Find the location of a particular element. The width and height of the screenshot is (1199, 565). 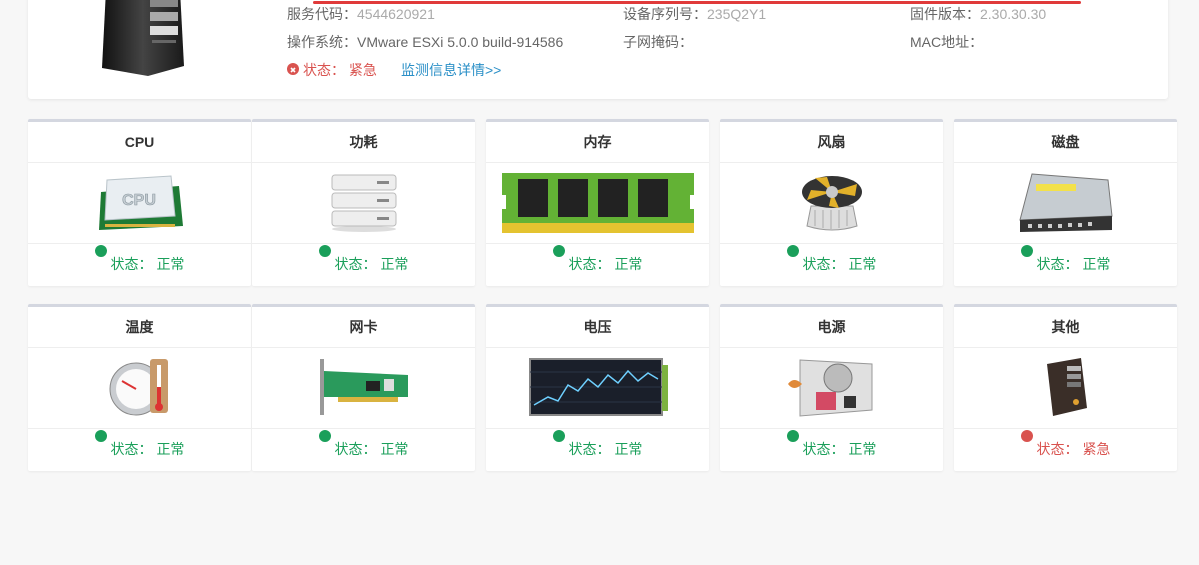

card-title: 风扇 is located at coordinates (831, 142).